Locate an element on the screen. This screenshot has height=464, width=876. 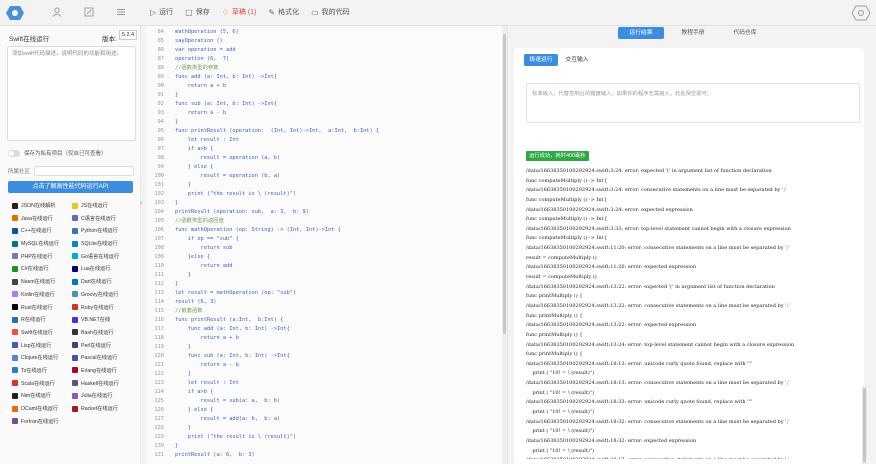
result-tab: 代码仓库 is located at coordinates (745, 33).